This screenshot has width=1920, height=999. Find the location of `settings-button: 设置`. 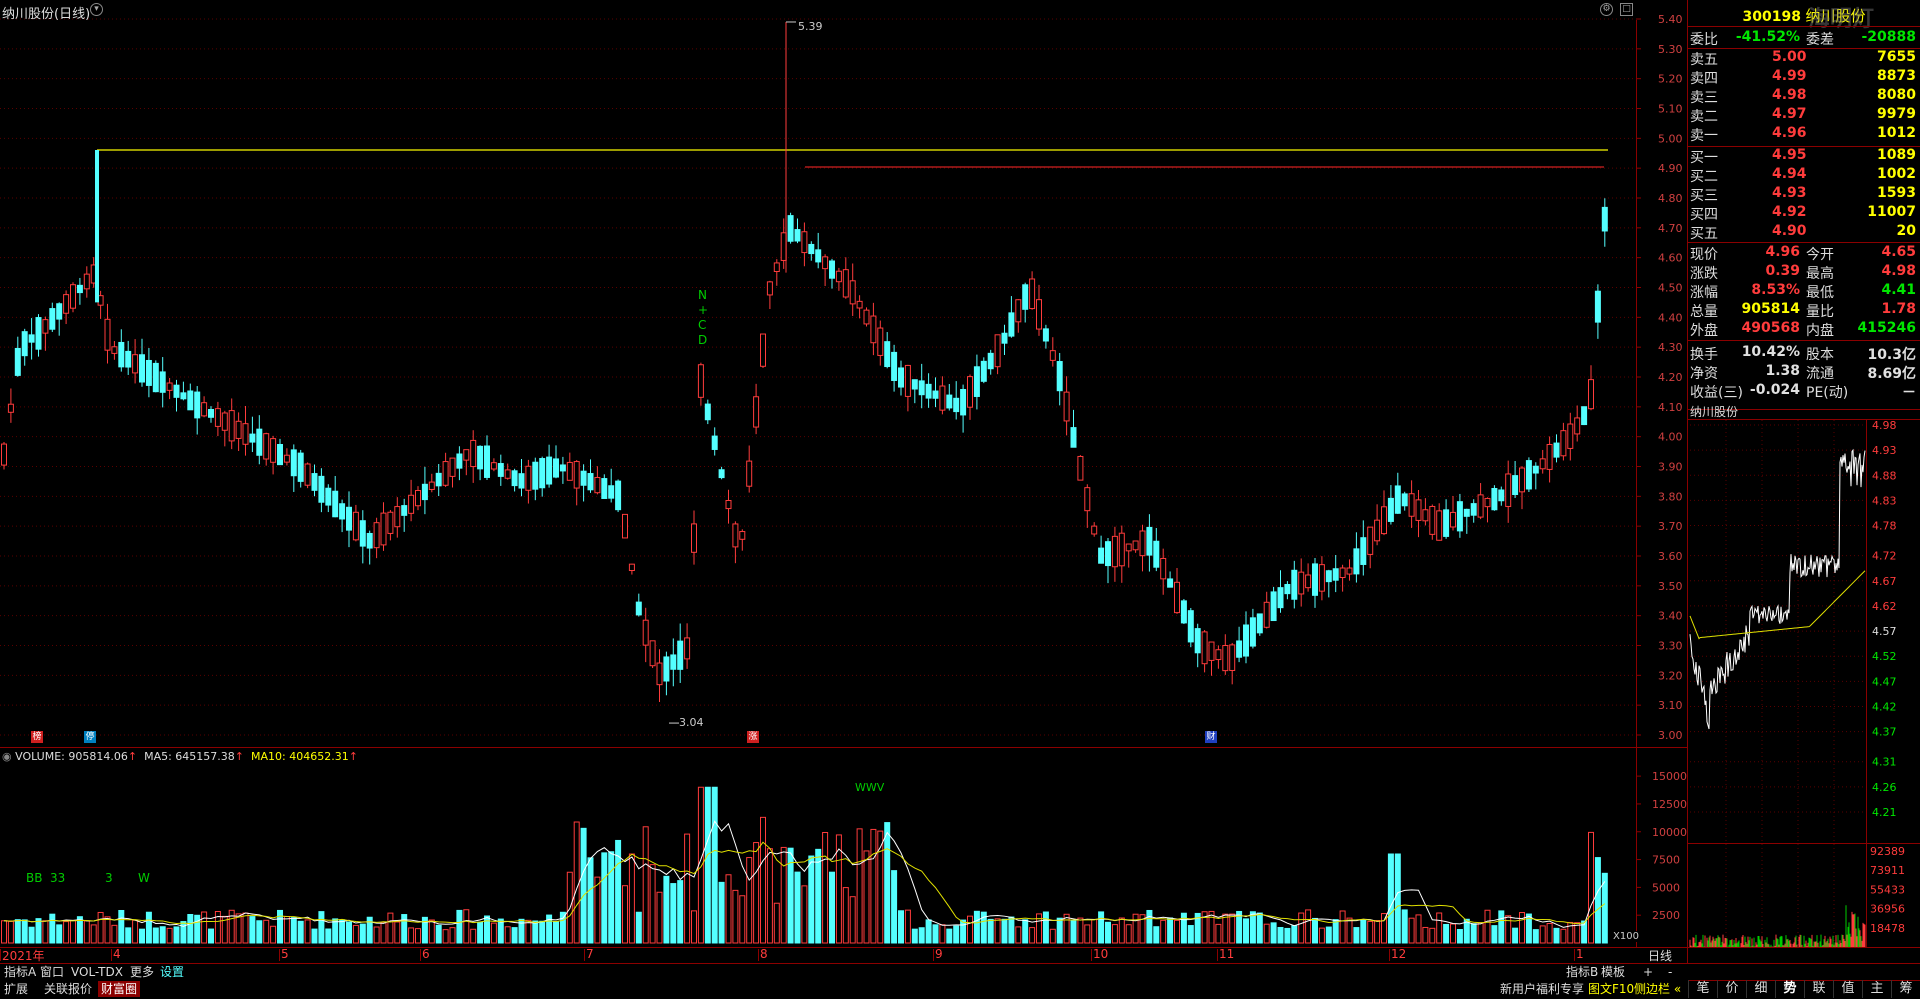

settings-button: 设置 is located at coordinates (172, 972).